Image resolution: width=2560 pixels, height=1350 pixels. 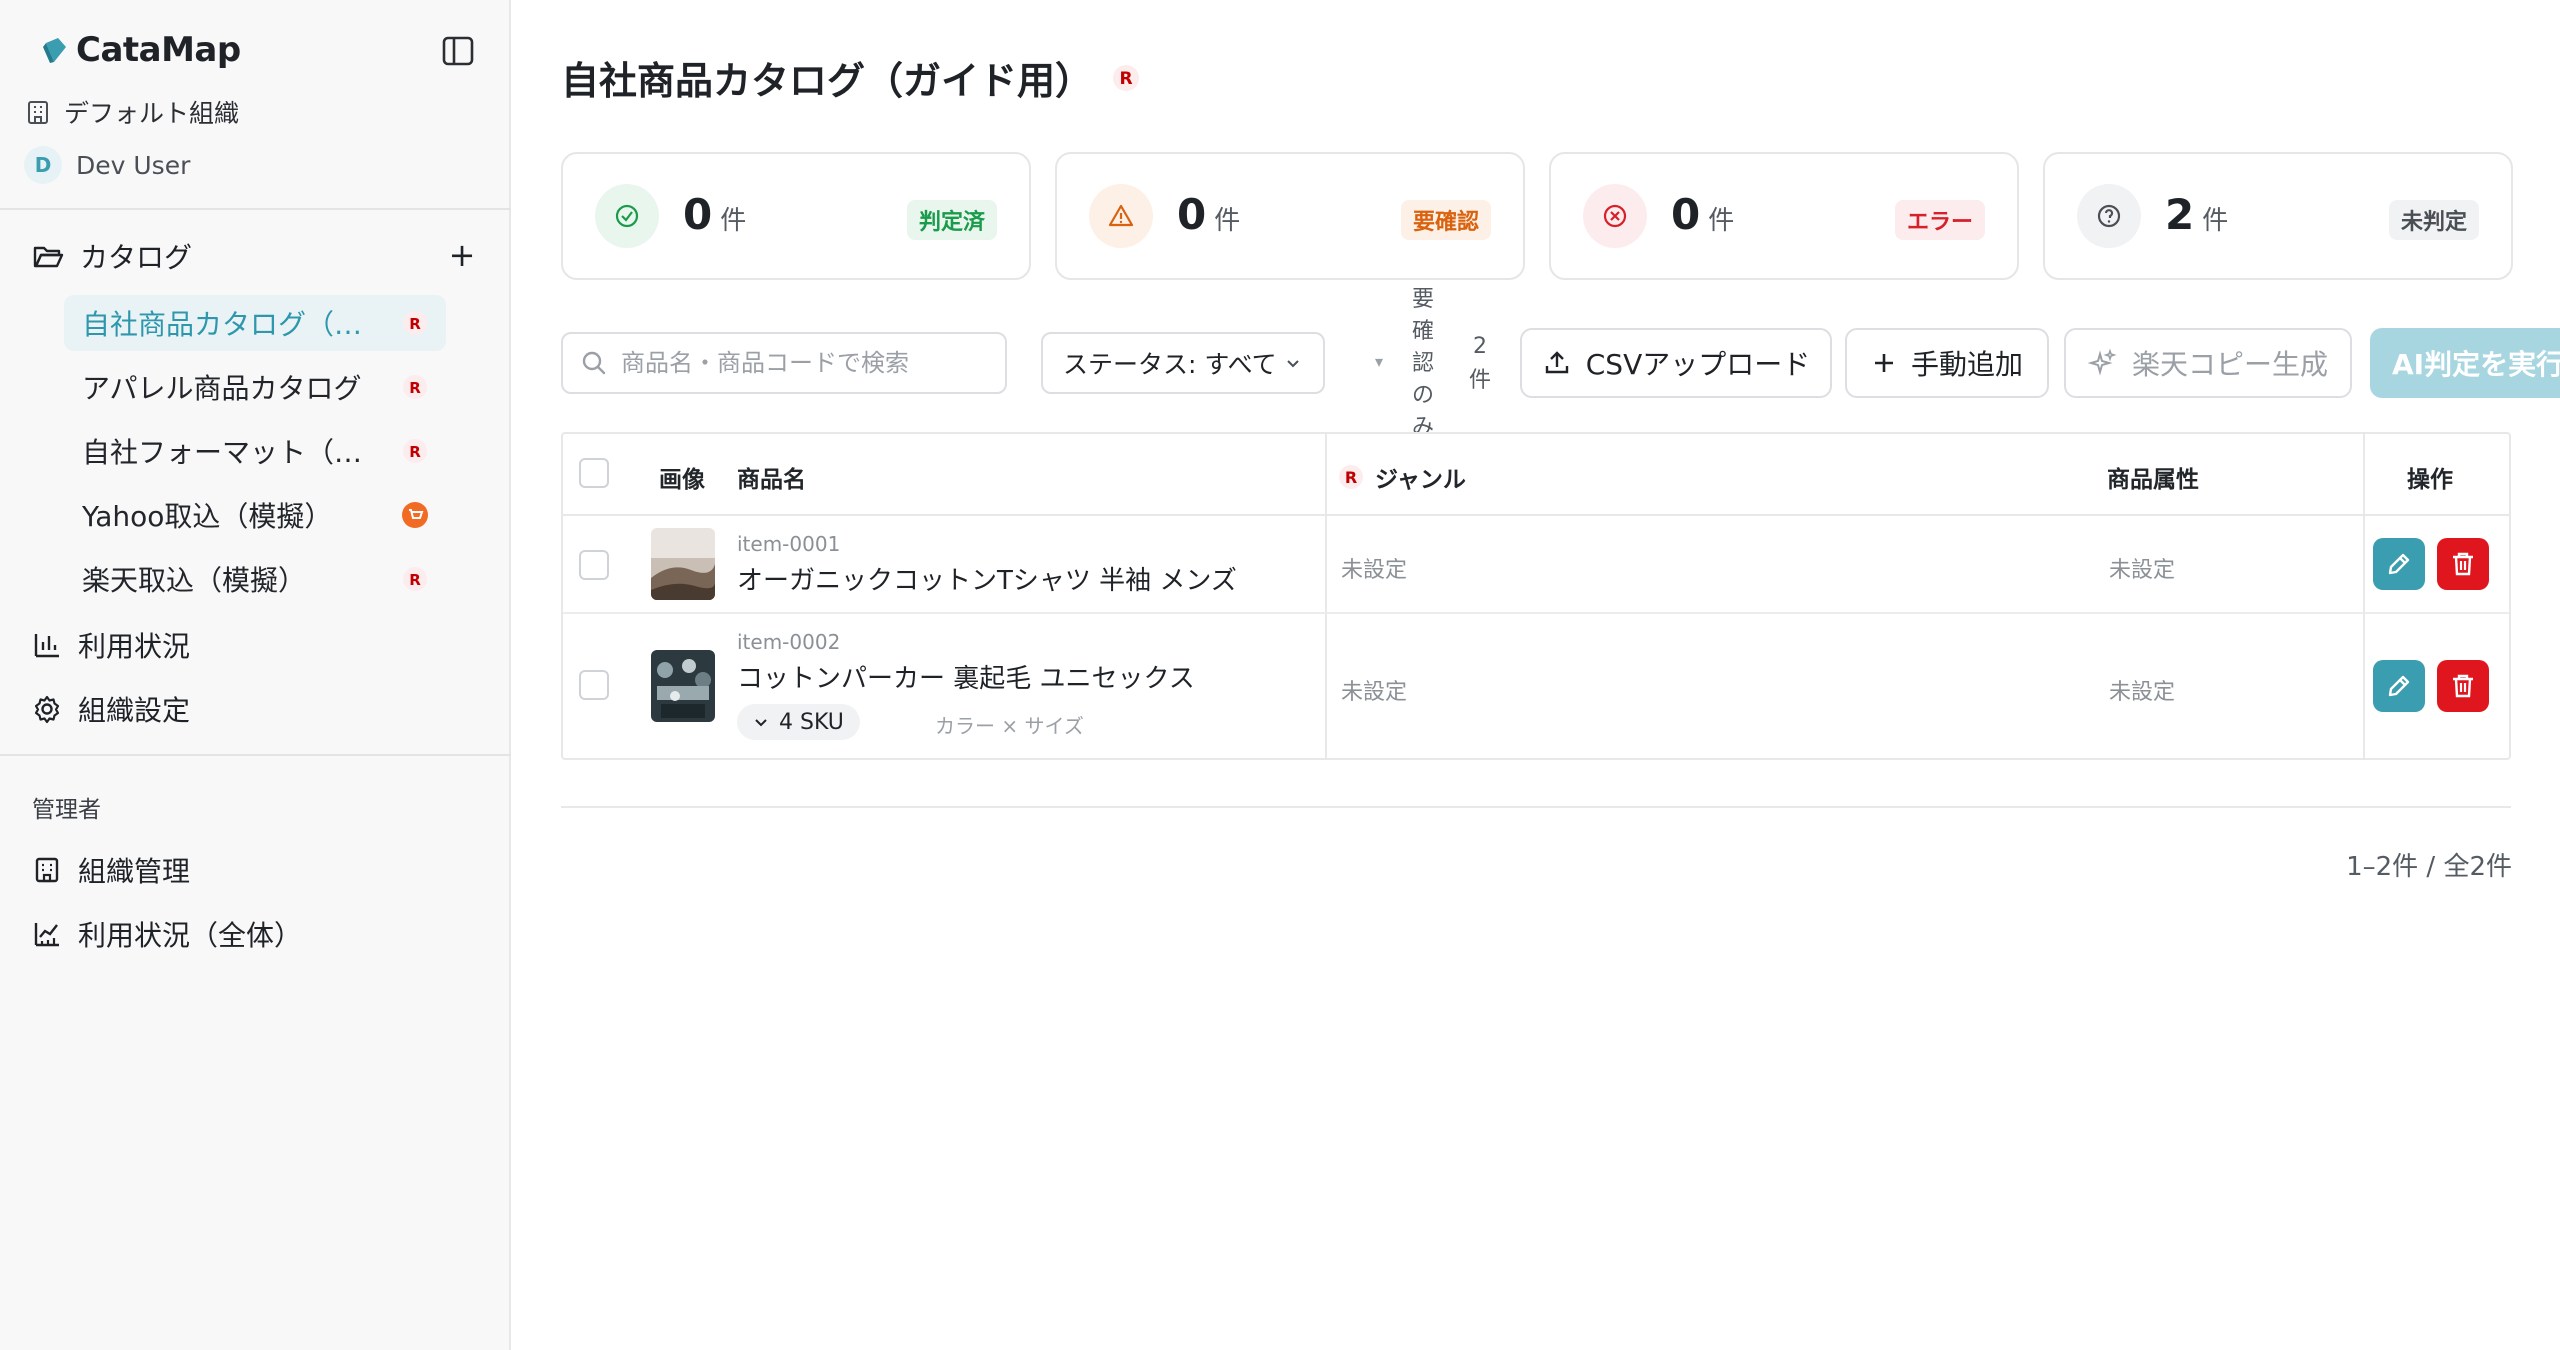 What do you see at coordinates (131, 112) in the screenshot?
I see `org-switcher: デフォルト組織` at bounding box center [131, 112].